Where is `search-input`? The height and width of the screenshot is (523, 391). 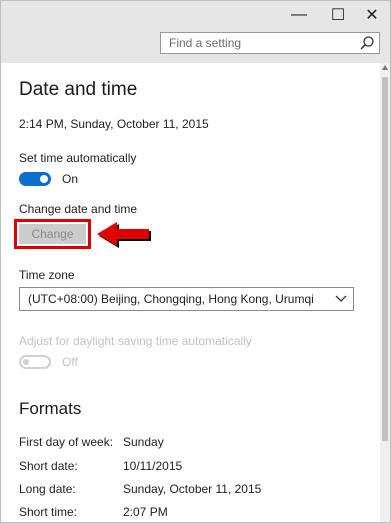
search-input is located at coordinates (260, 43).